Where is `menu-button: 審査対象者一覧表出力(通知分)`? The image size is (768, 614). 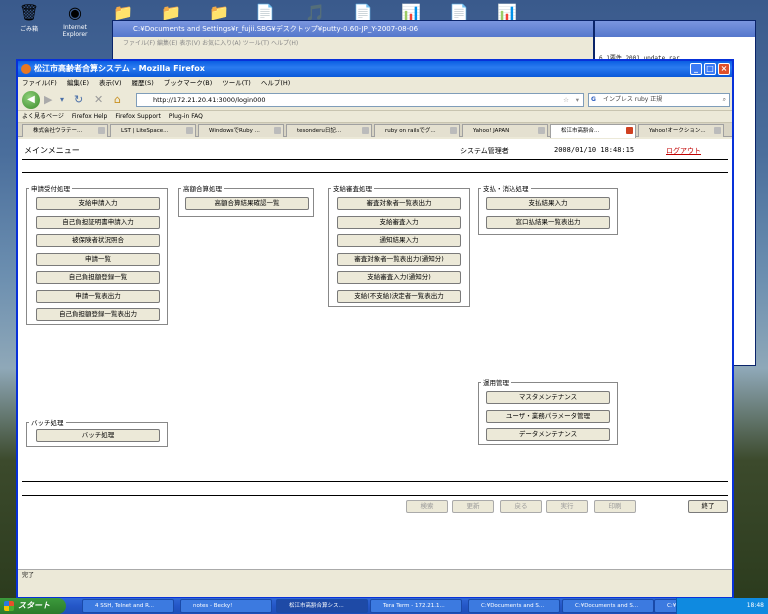
menu-button: 審査対象者一覧表出力(通知分) is located at coordinates (399, 259).